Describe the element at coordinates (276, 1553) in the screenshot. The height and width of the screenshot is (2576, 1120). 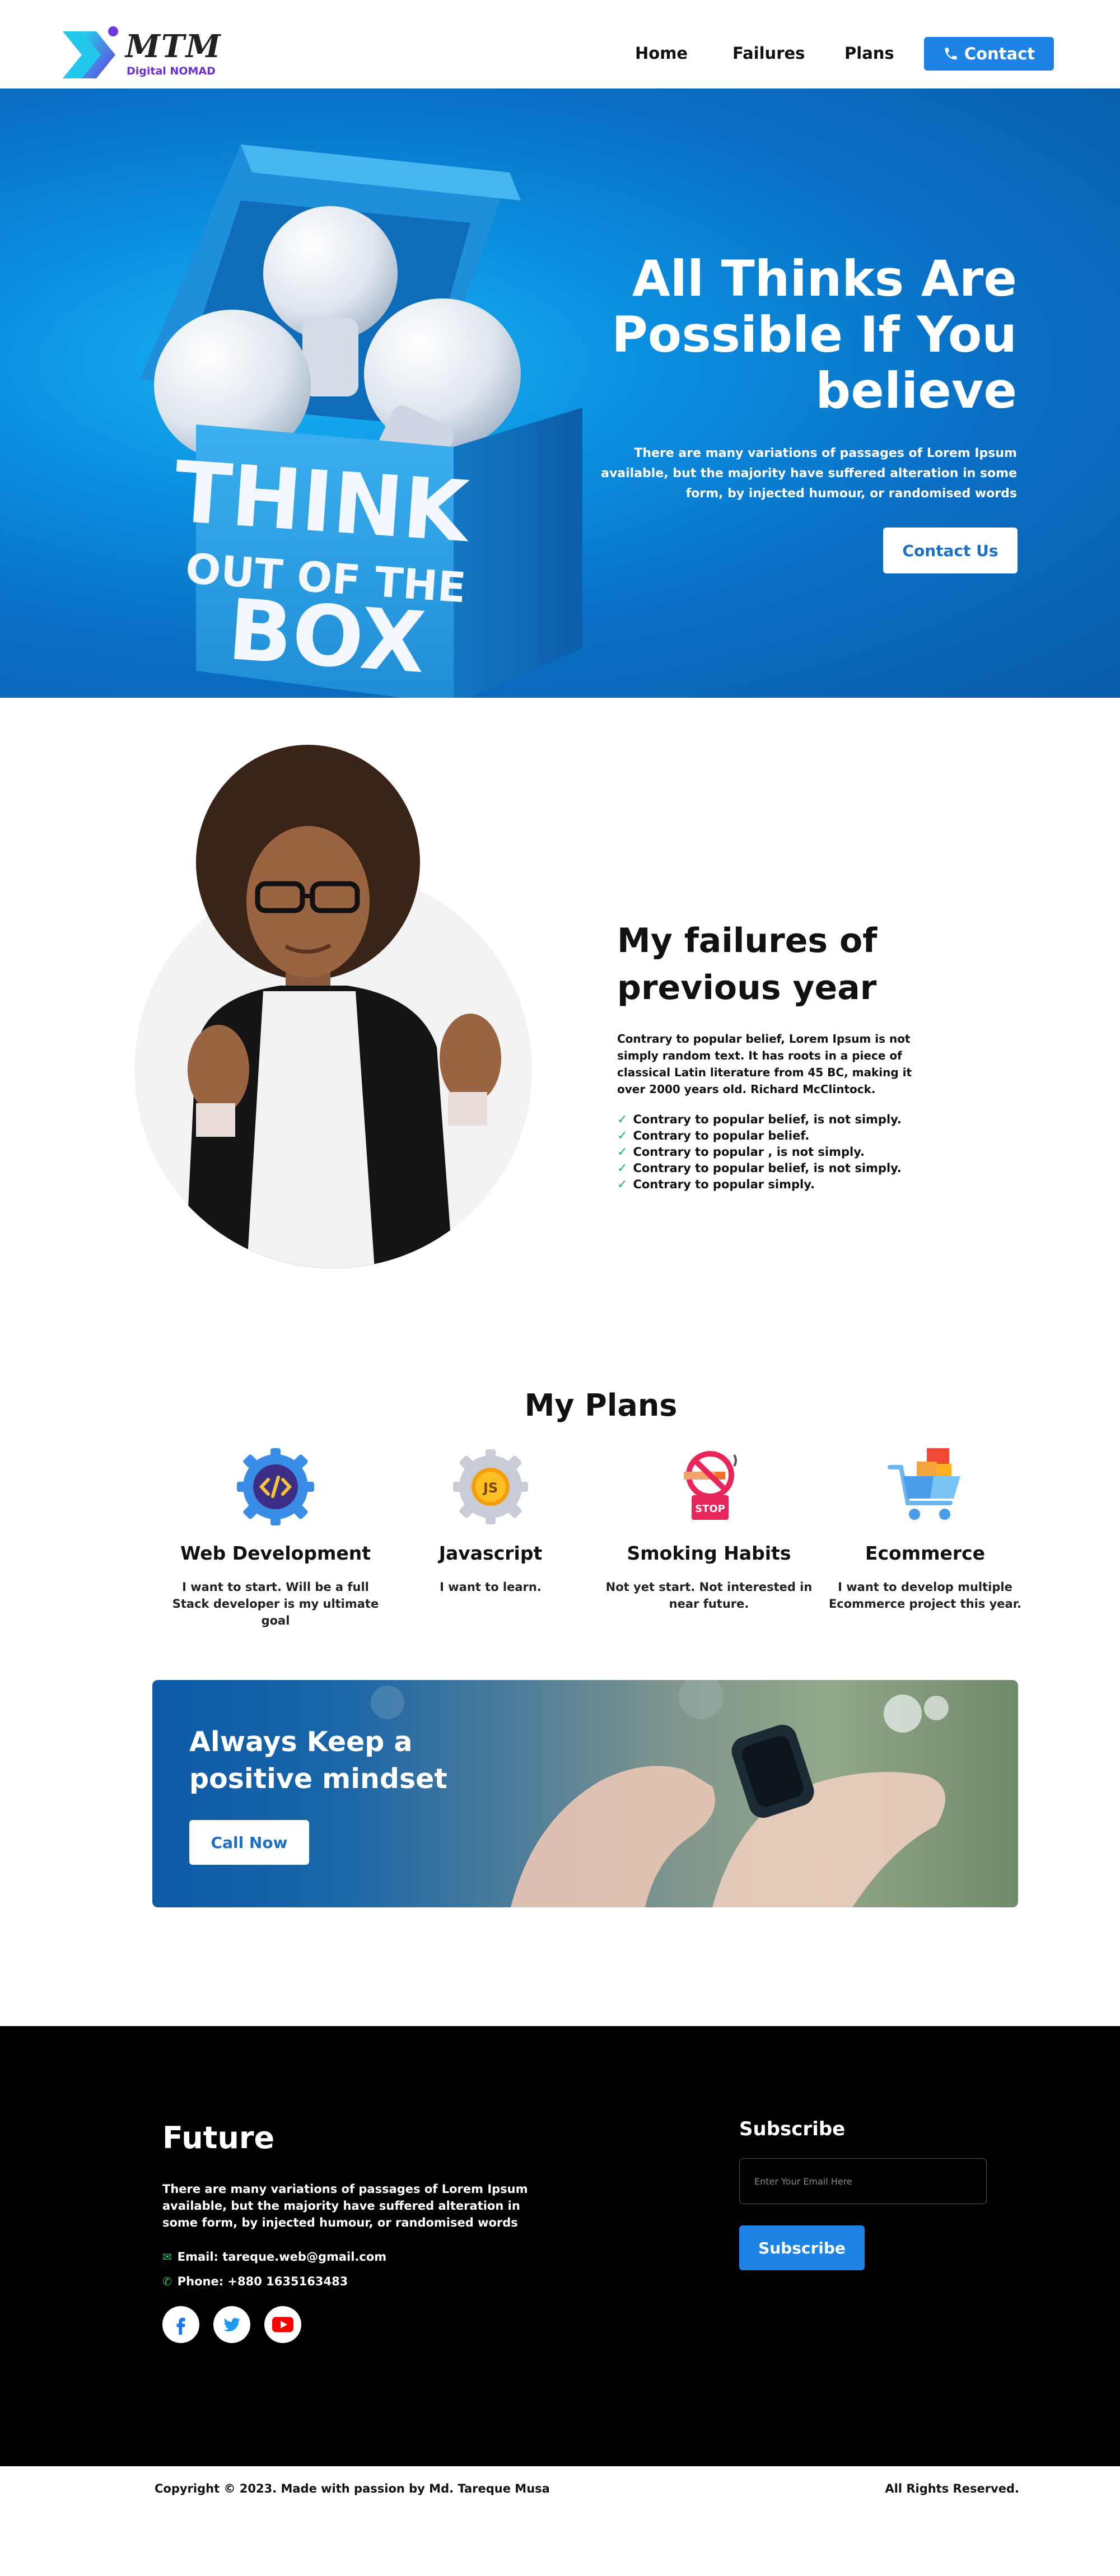
I see `plan-title: Web Development` at that location.